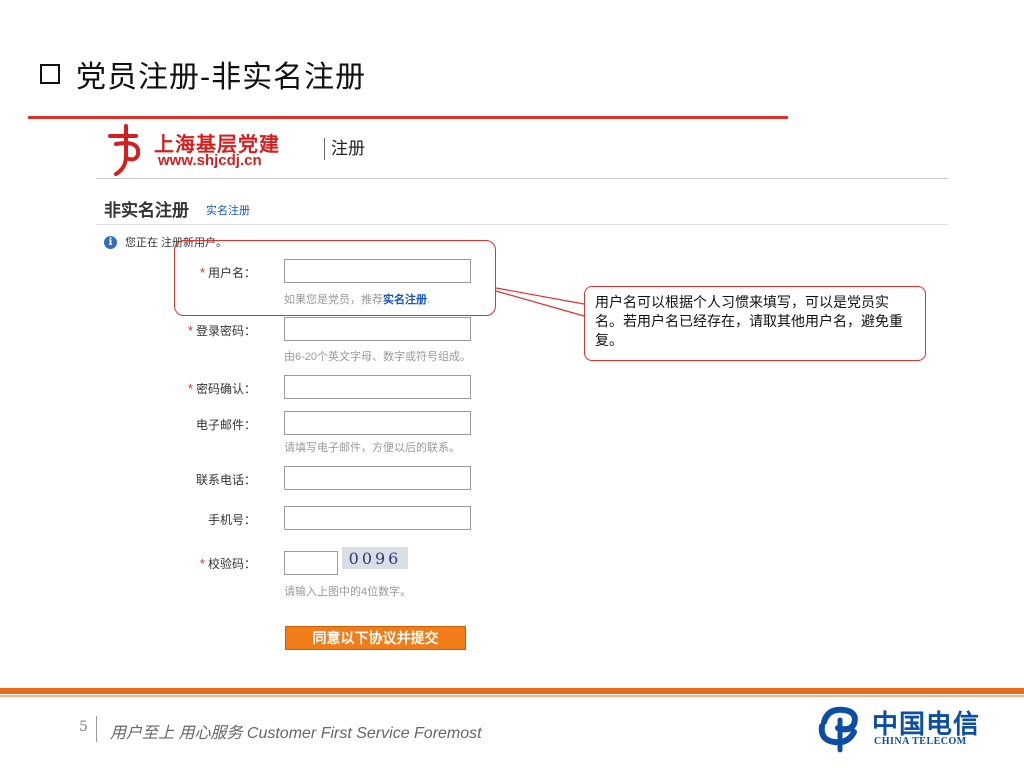  Describe the element at coordinates (110, 242) in the screenshot. I see `info-icon: i` at that location.